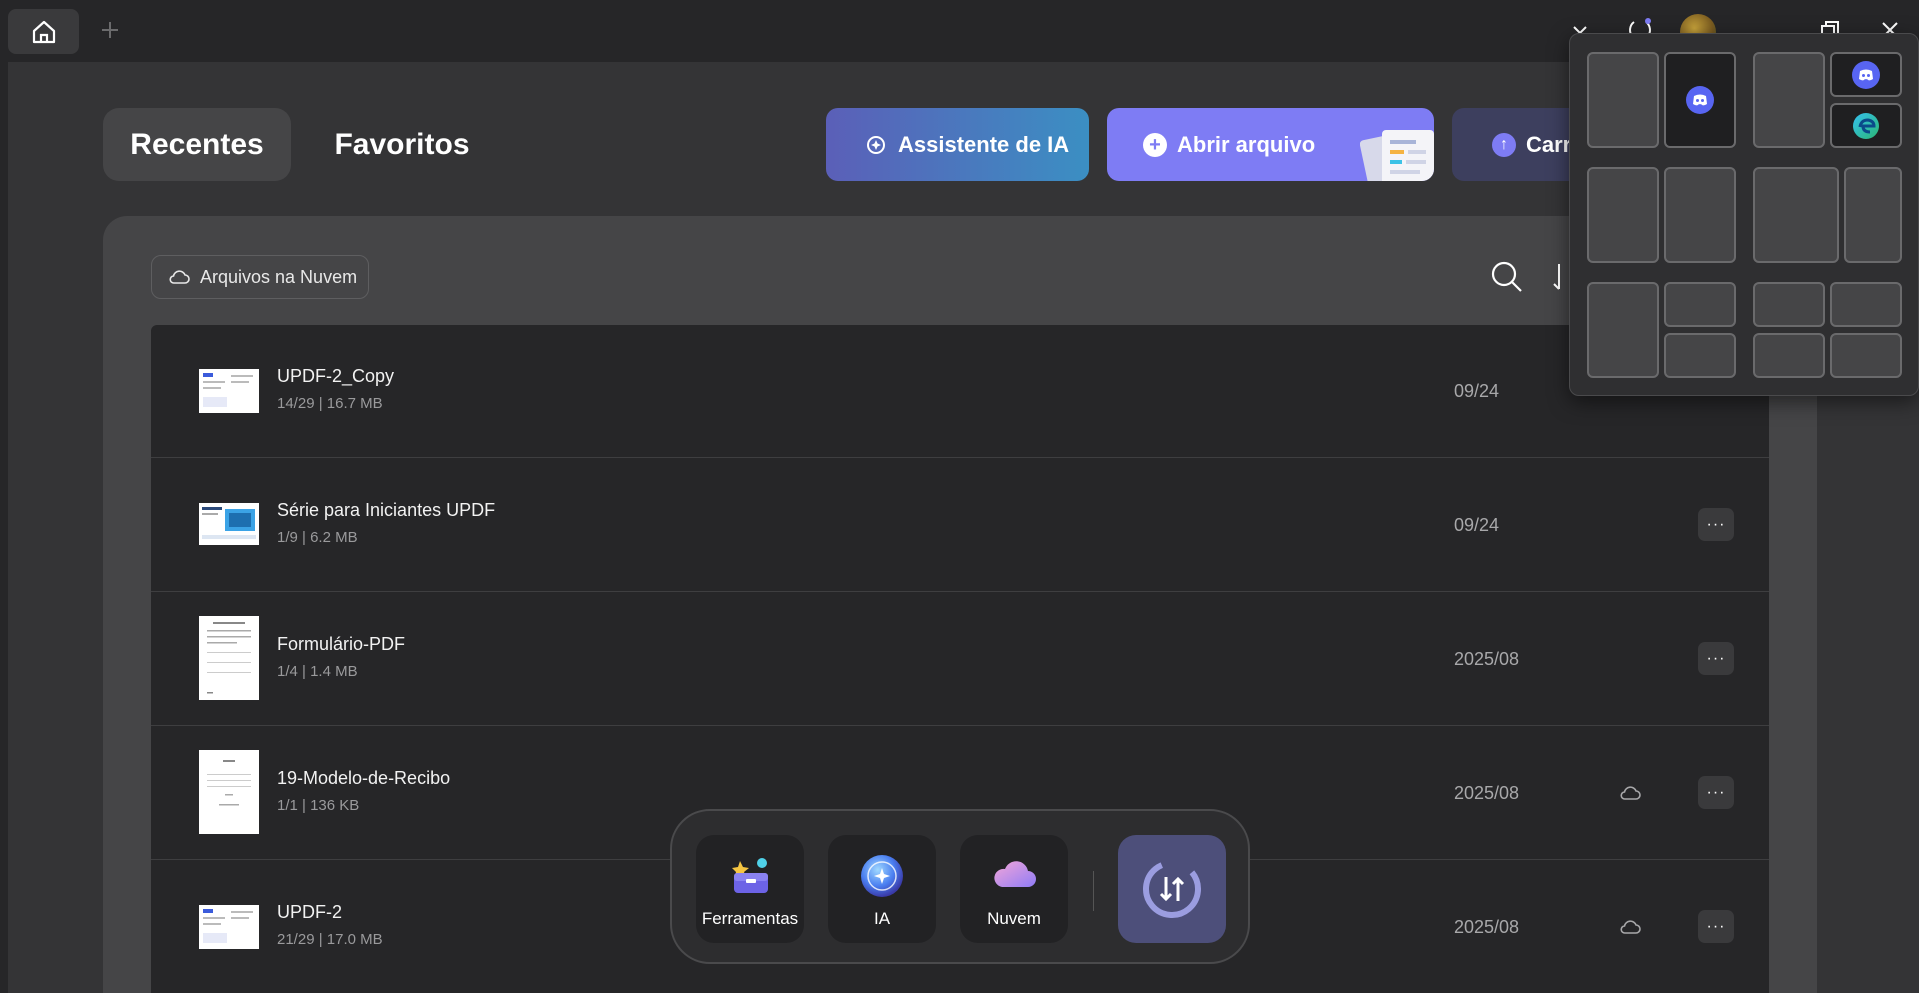 The image size is (1919, 993). I want to click on new-tab-button, so click(110, 30).